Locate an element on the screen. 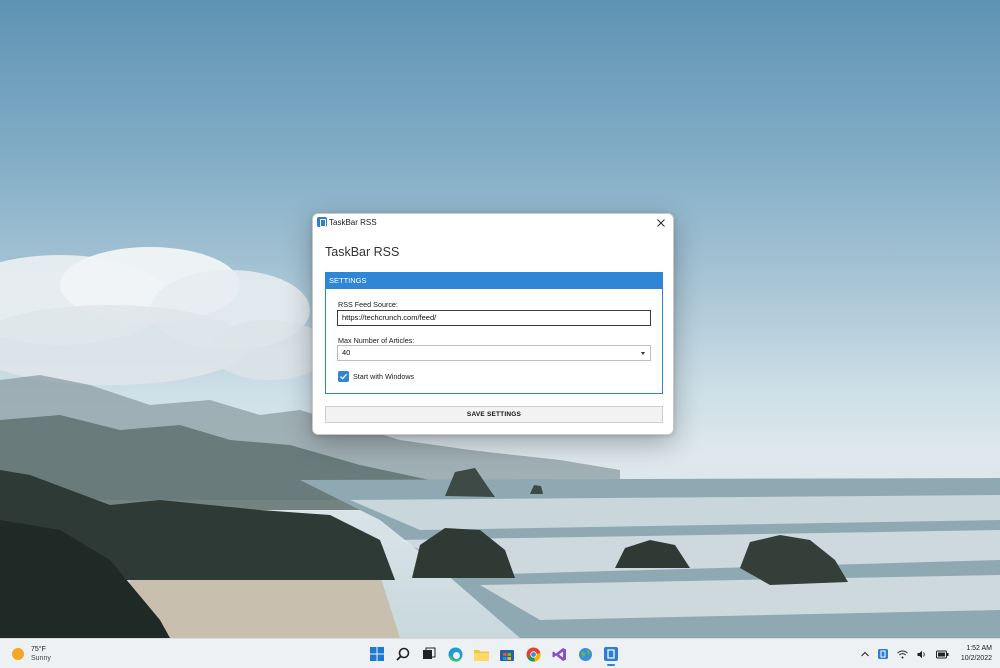 Image resolution: width=1000 pixels, height=668 pixels. checkmark-icon is located at coordinates (343, 376).